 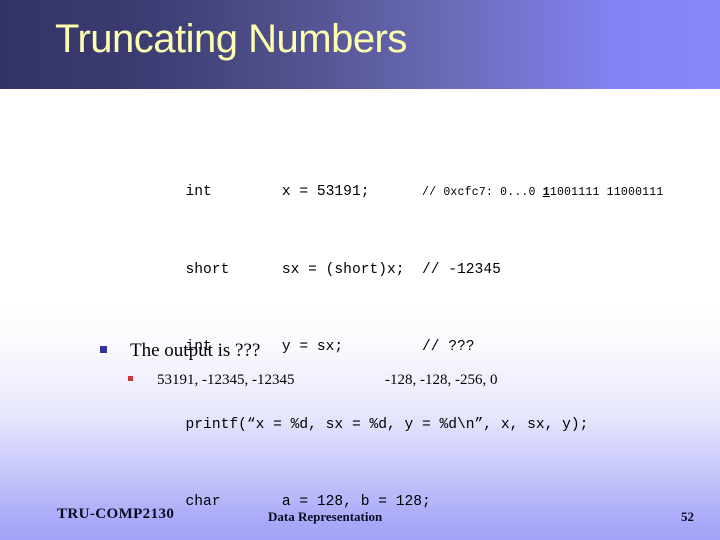 I want to click on page-title: Truncating Numbers, so click(x=231, y=39).